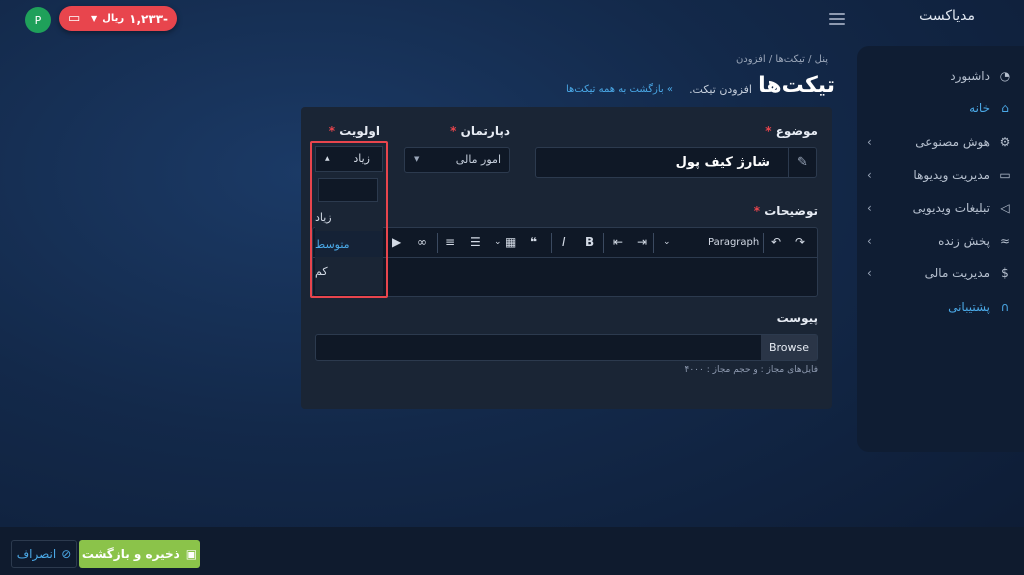 The height and width of the screenshot is (575, 1024). Describe the element at coordinates (940, 307) in the screenshot. I see `sidebar-item-support: پشتیبانی ∩` at that location.